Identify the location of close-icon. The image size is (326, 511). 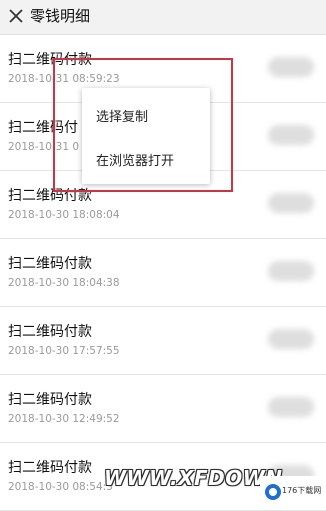
(16, 16).